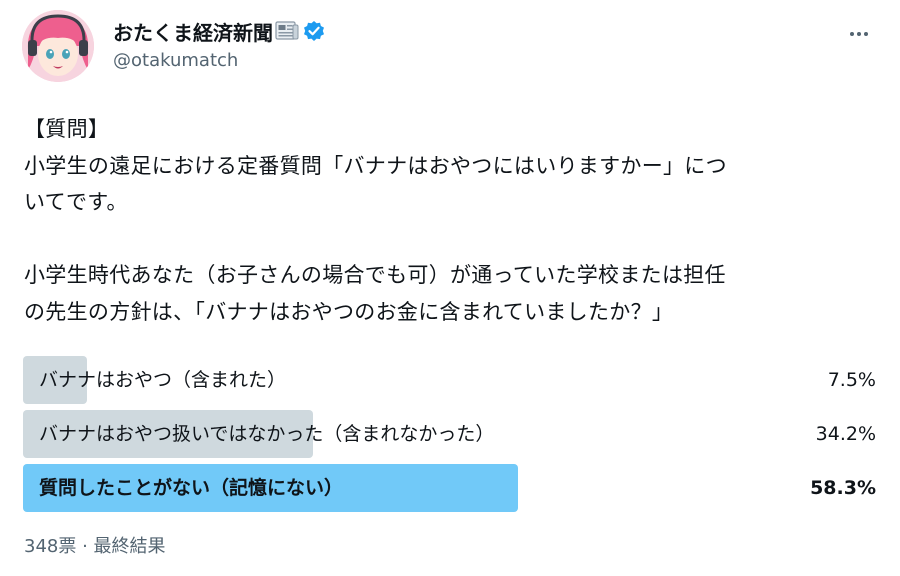 The width and height of the screenshot is (900, 576). I want to click on poll-option-label: バナナはおやつ（含まれた）, so click(163, 380).